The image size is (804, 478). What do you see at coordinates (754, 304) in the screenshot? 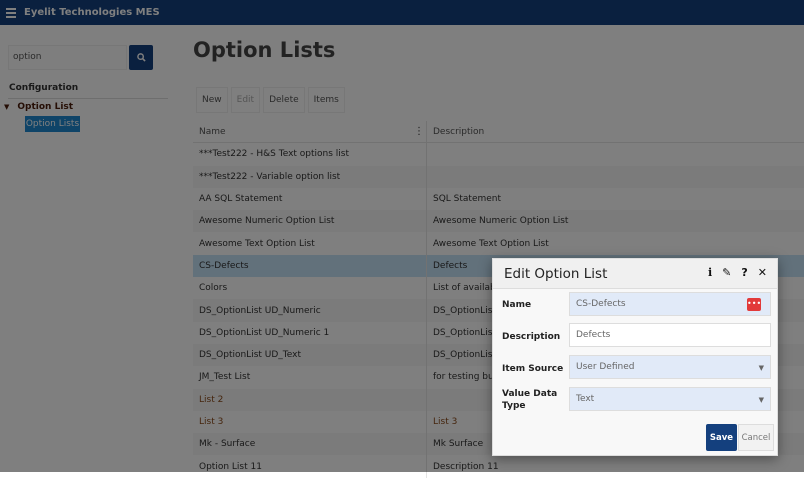
I see `more-options-icon: •••` at bounding box center [754, 304].